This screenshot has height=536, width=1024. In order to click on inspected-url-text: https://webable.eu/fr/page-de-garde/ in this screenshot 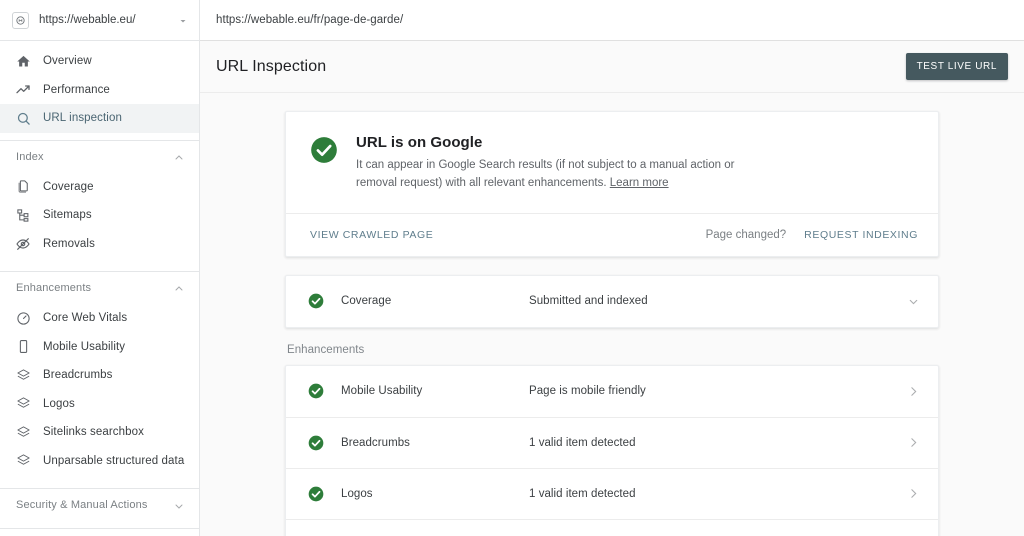, I will do `click(310, 20)`.